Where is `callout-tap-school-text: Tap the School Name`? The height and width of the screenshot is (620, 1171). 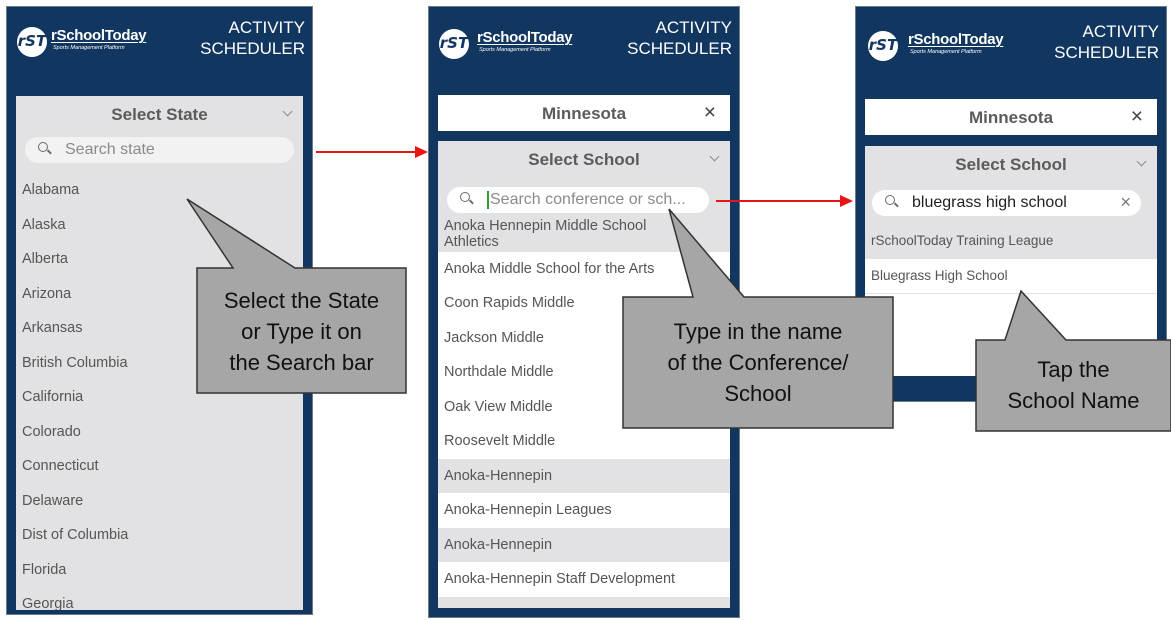 callout-tap-school-text: Tap the School Name is located at coordinates (1073, 385).